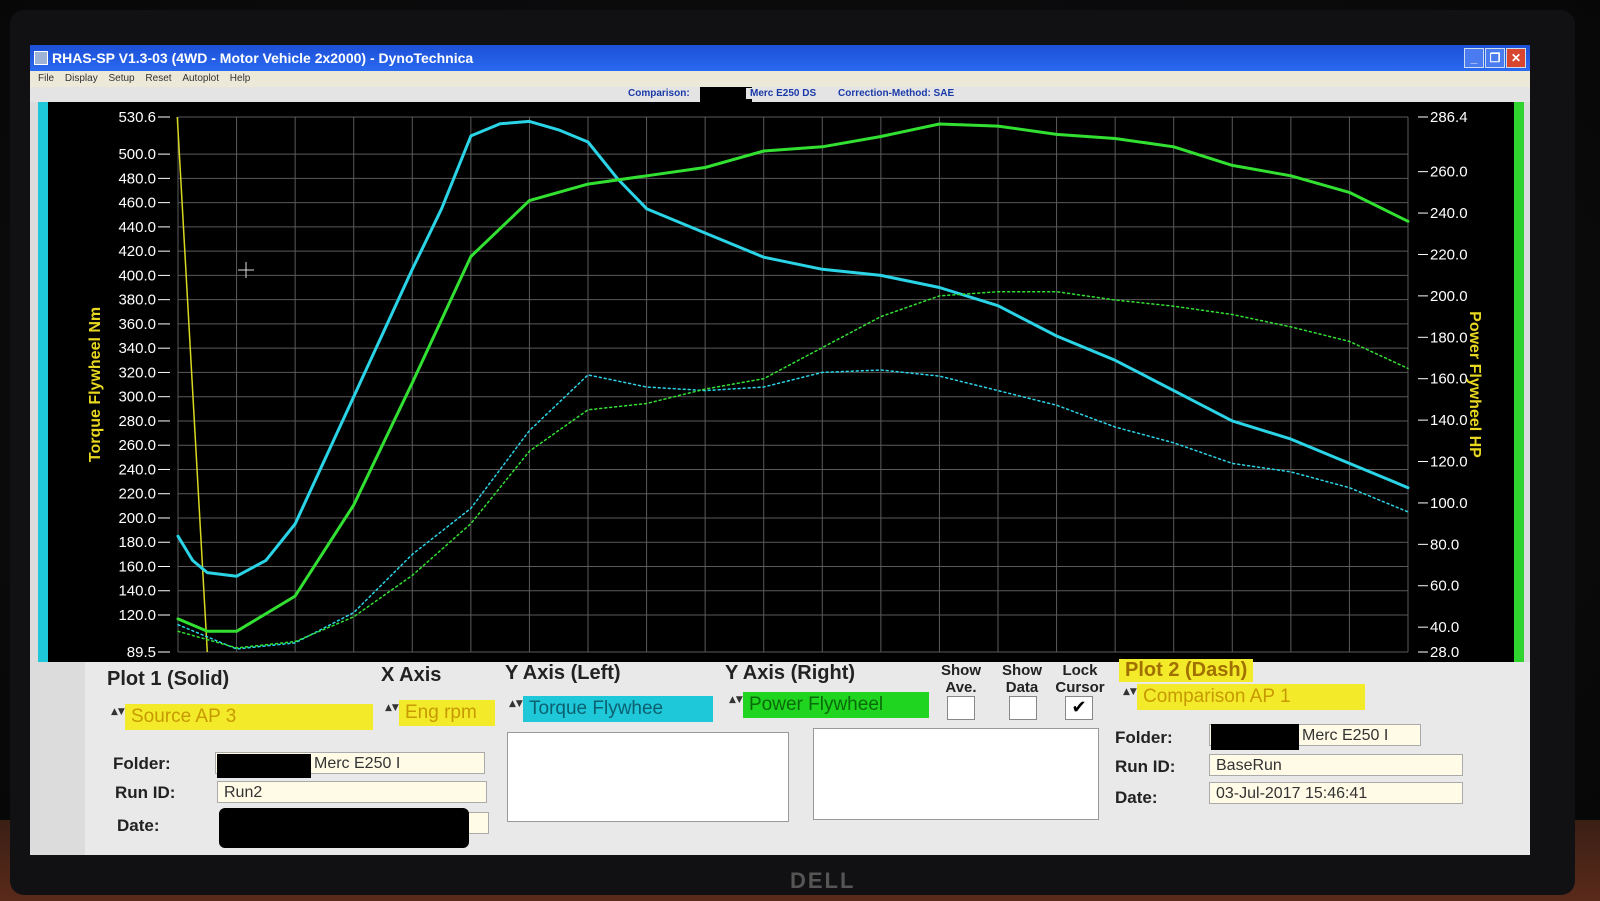  What do you see at coordinates (41, 58) in the screenshot?
I see `app-icon` at bounding box center [41, 58].